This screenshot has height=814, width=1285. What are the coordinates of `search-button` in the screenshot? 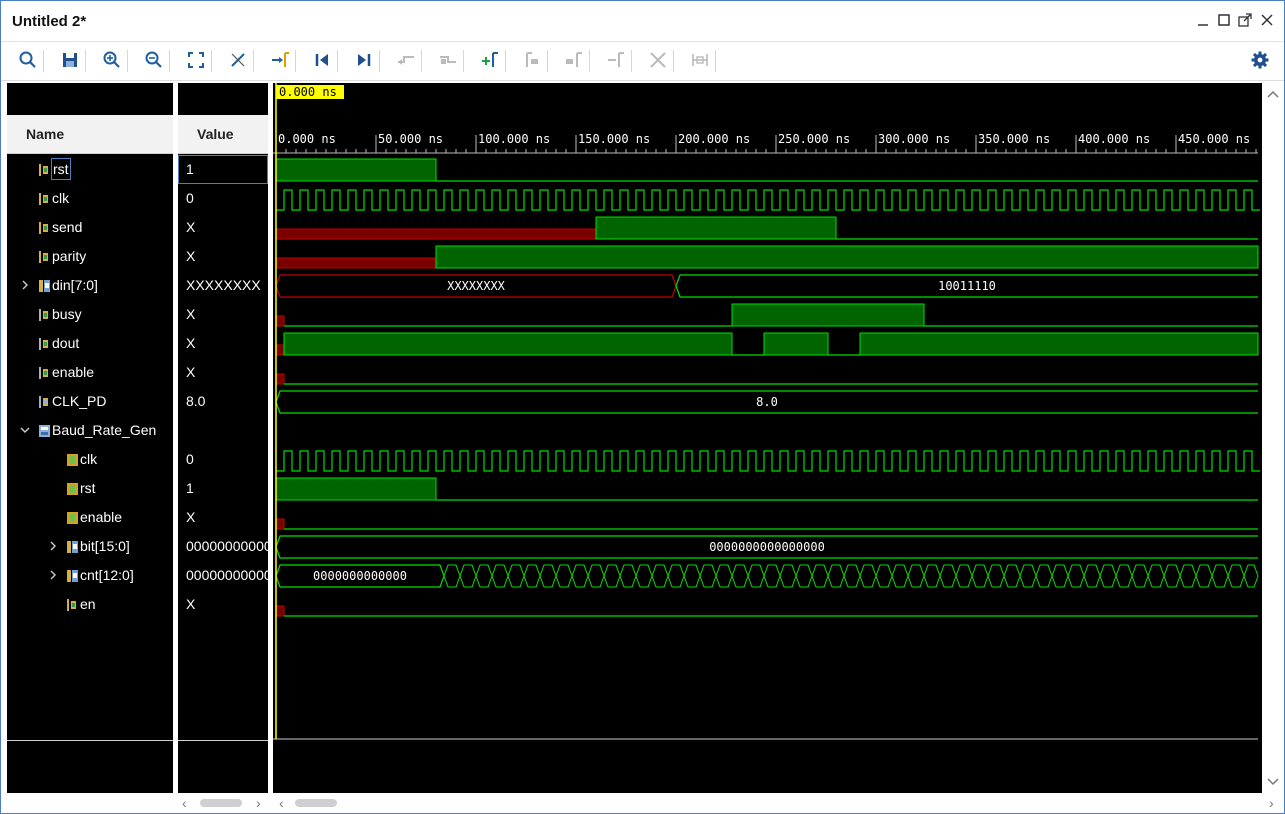 It's located at (28, 60).